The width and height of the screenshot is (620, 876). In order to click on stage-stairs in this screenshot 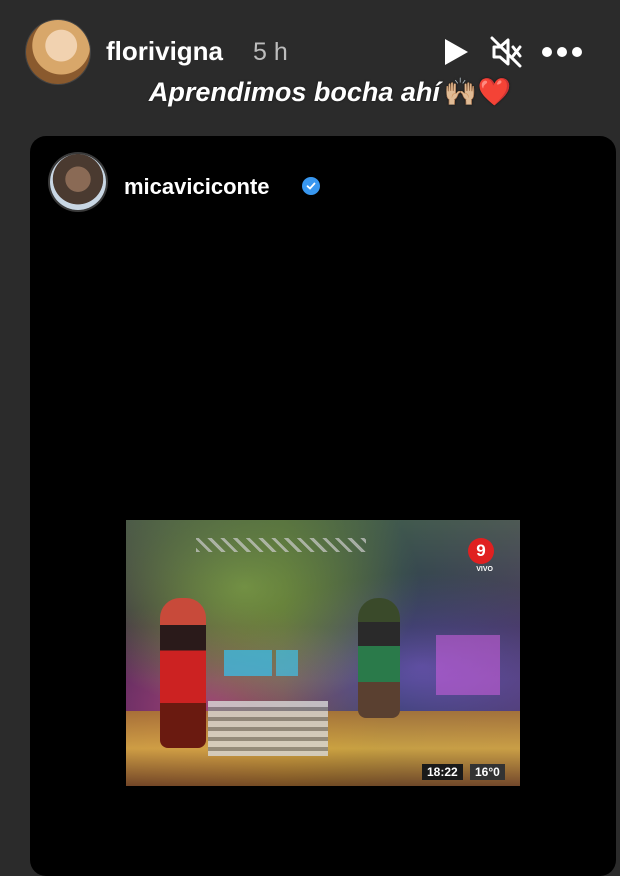, I will do `click(268, 728)`.